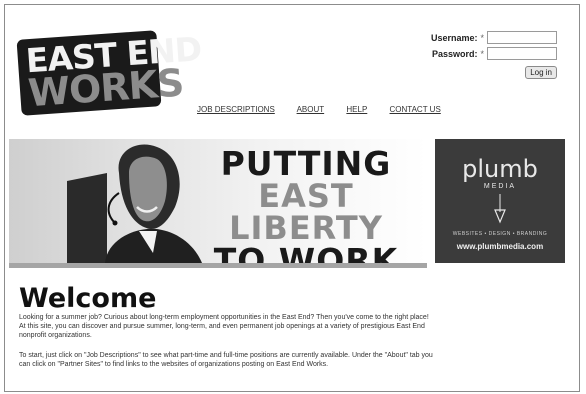 The image size is (586, 394). What do you see at coordinates (415, 109) in the screenshot?
I see `nav-contact-us: CONTACT US` at bounding box center [415, 109].